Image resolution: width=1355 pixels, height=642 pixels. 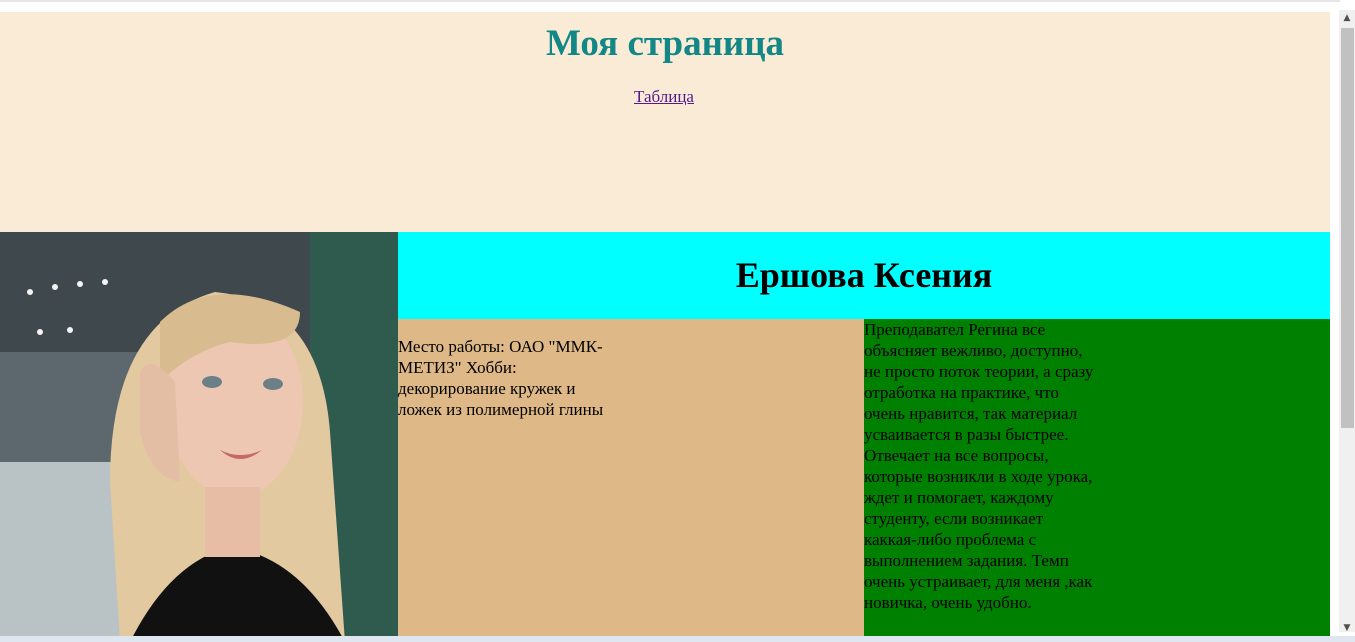 I want to click on person-name: Ершова Ксения, so click(x=864, y=275).